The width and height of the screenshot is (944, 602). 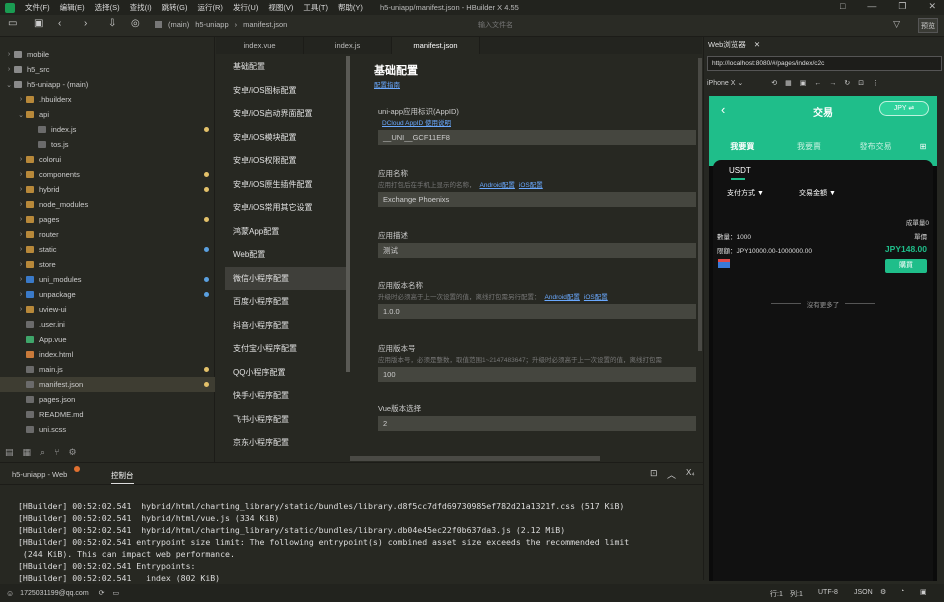 I want to click on format-icon: ⚙, so click(x=883, y=592).